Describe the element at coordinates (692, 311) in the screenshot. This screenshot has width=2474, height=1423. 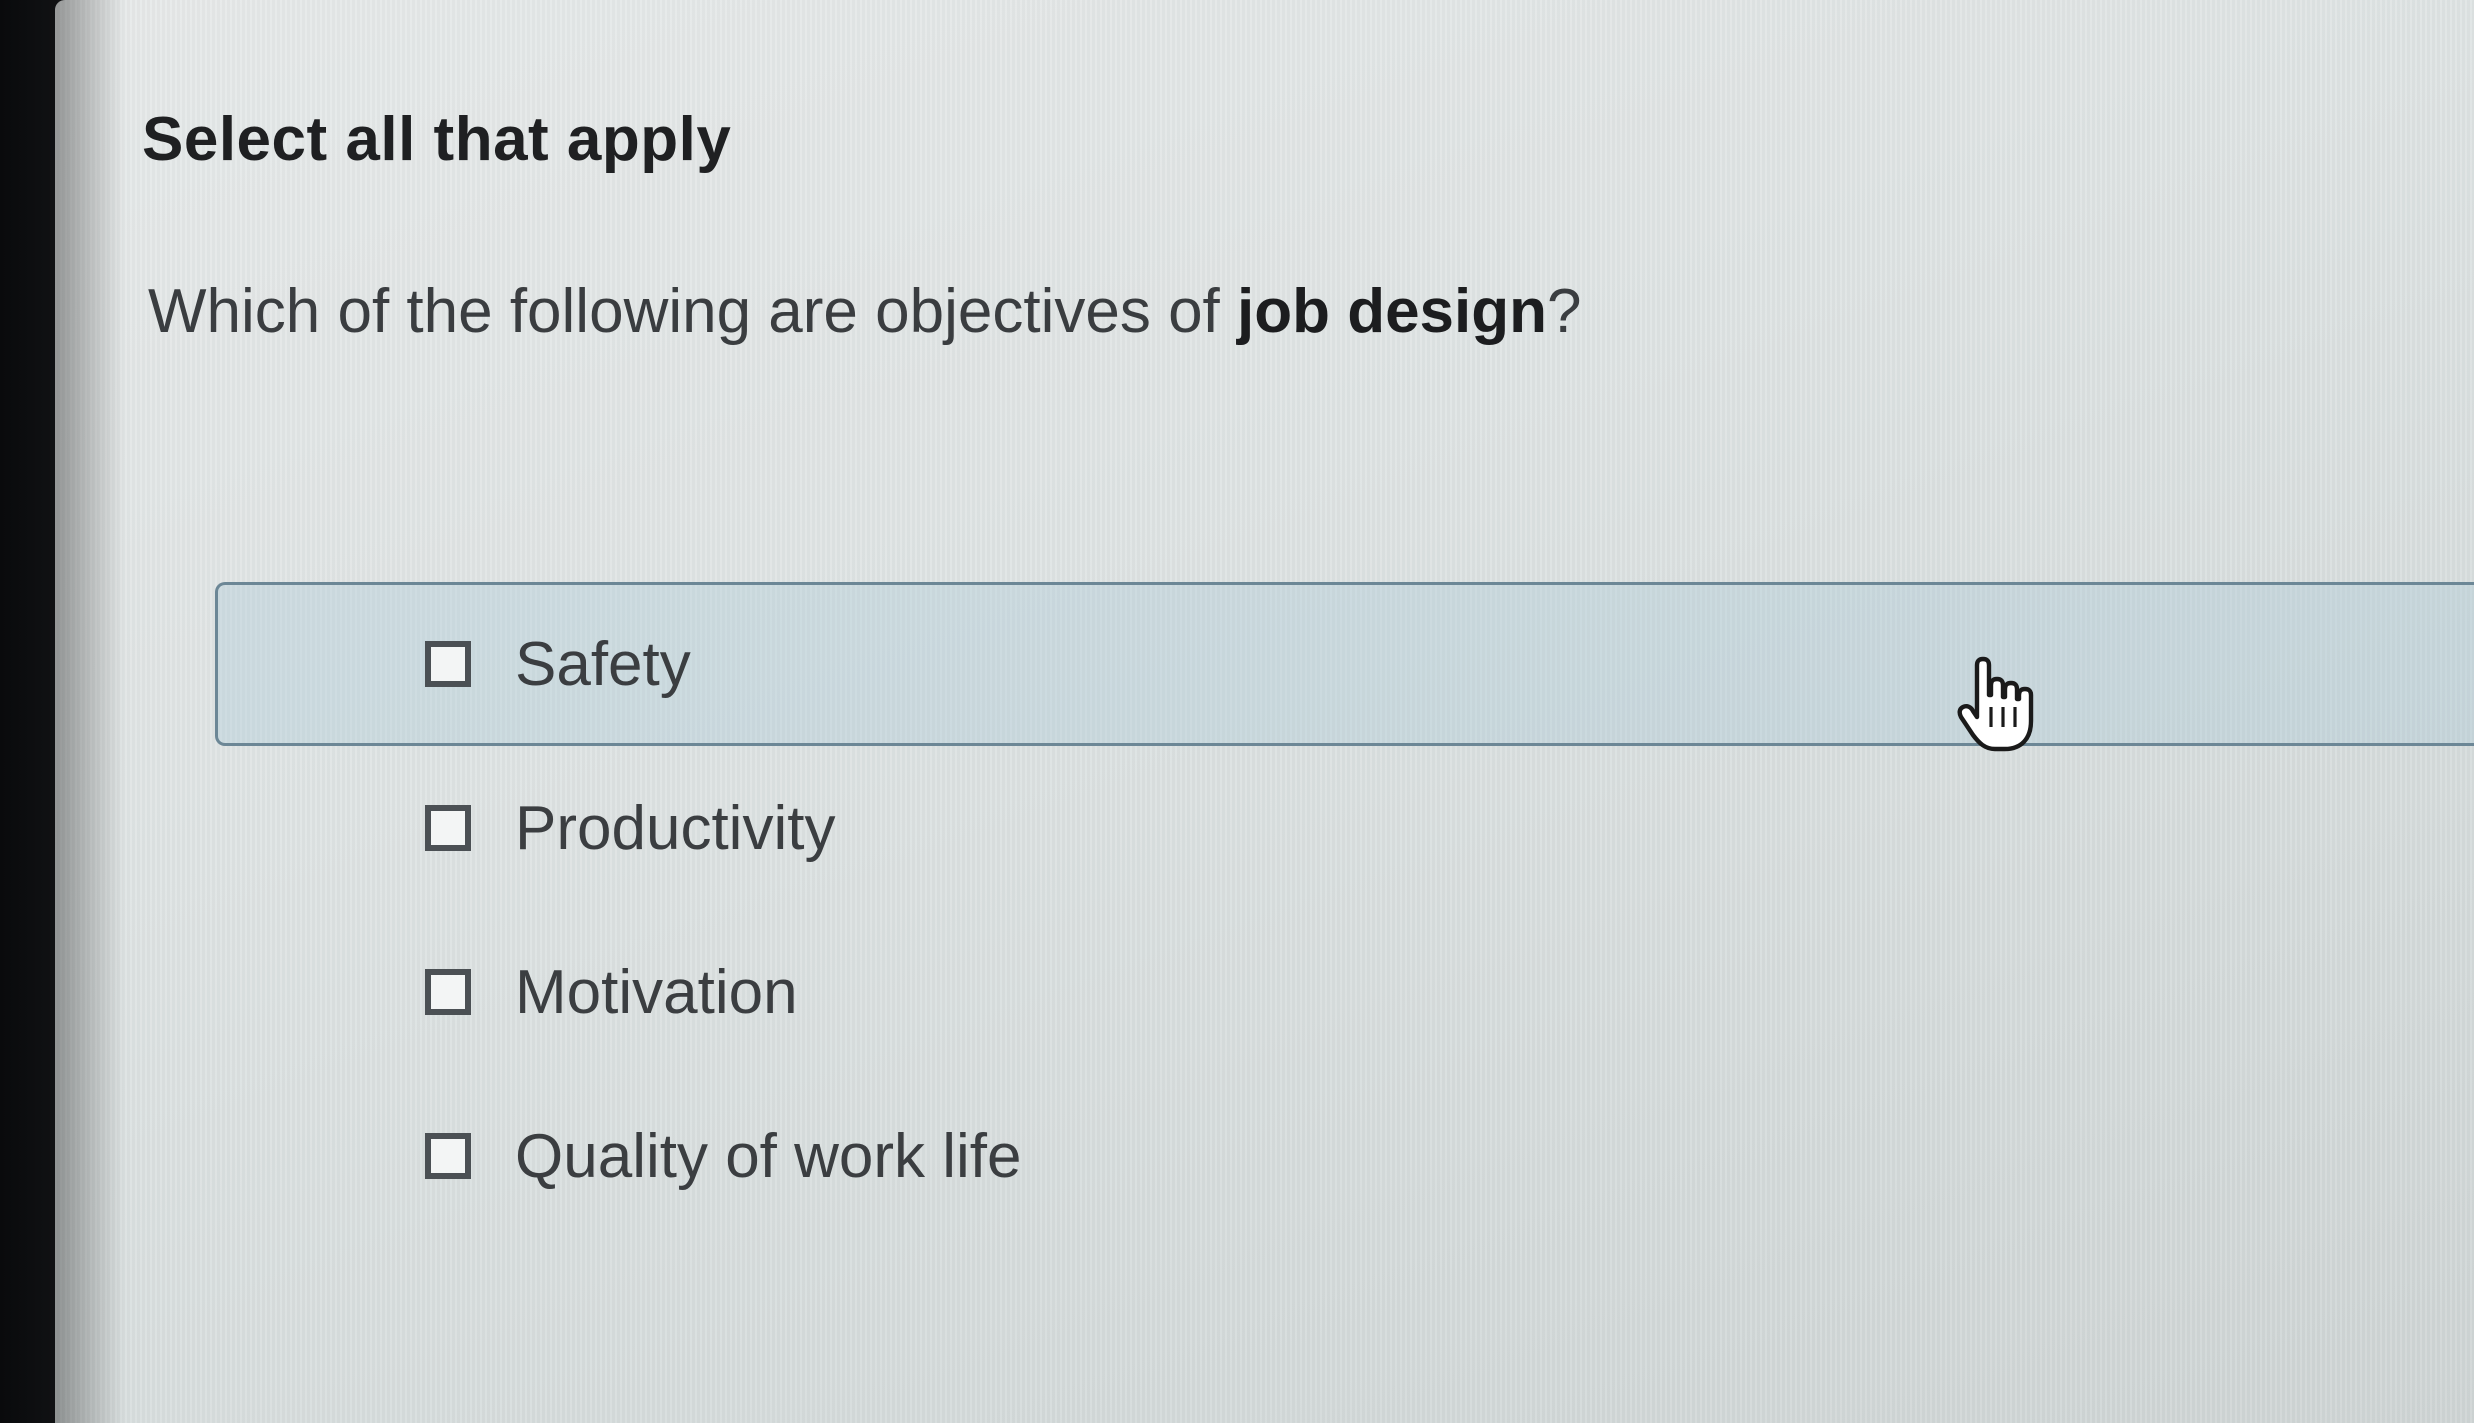
I see `question-prefix: Which of the following are objectives of` at that location.